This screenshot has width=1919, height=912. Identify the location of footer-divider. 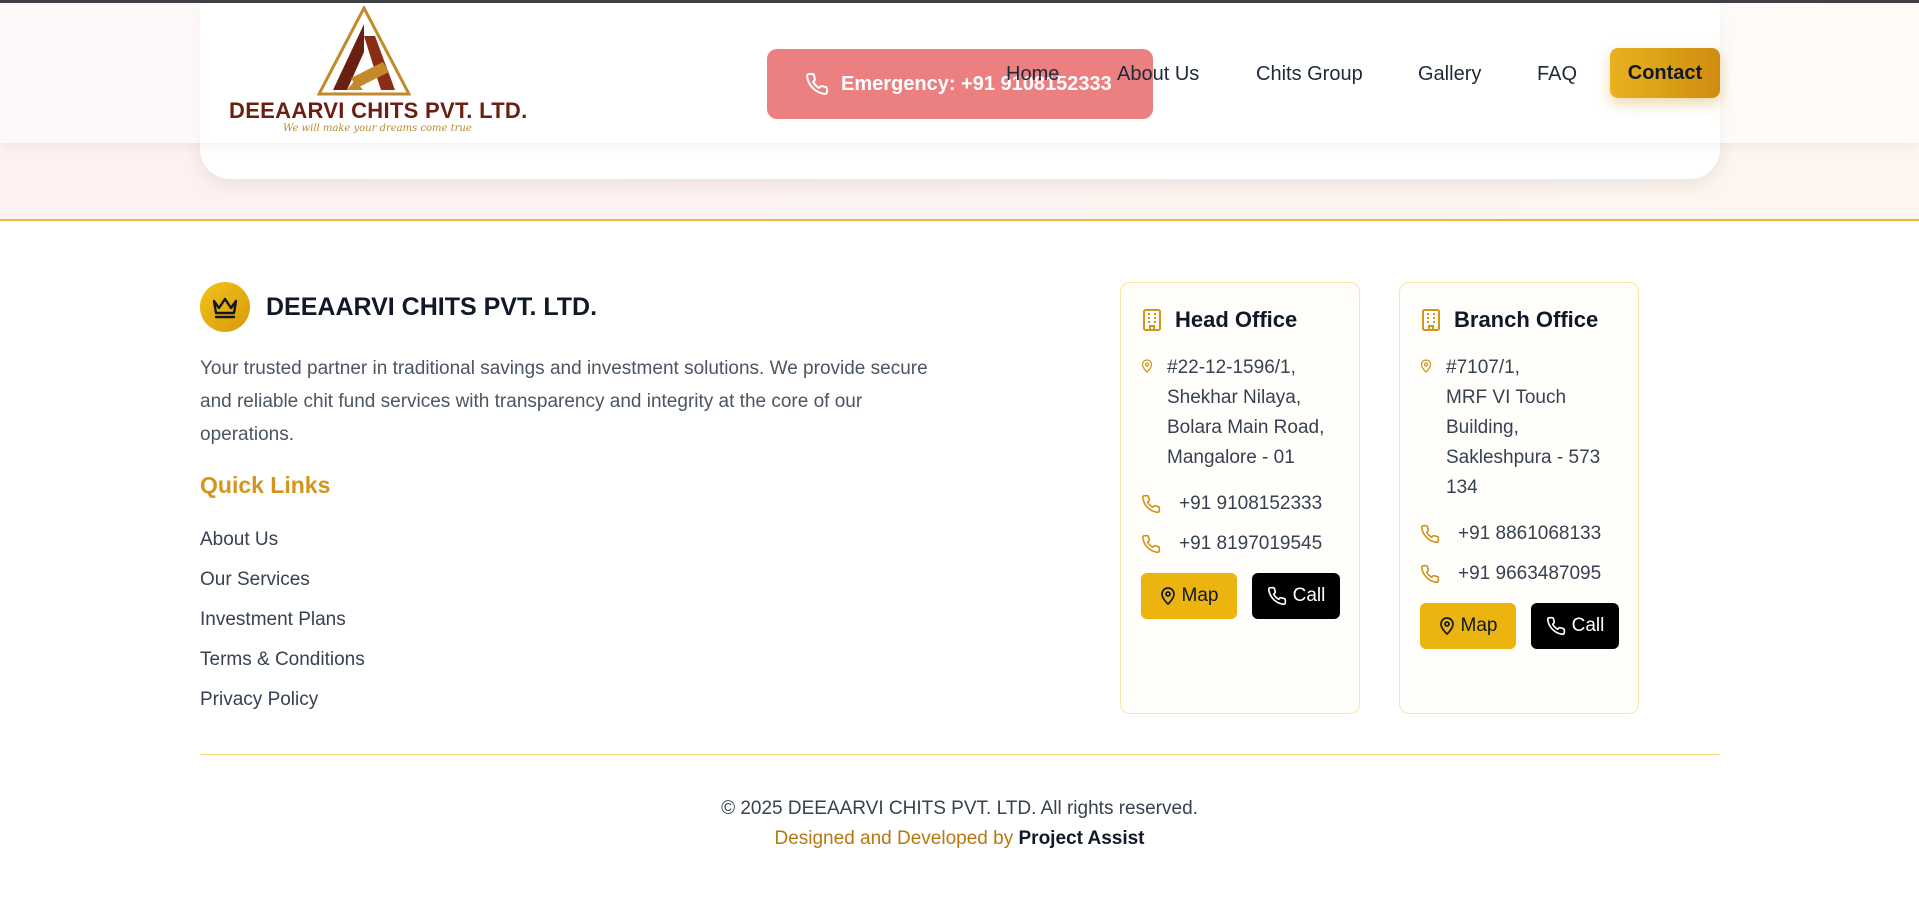
(960, 754).